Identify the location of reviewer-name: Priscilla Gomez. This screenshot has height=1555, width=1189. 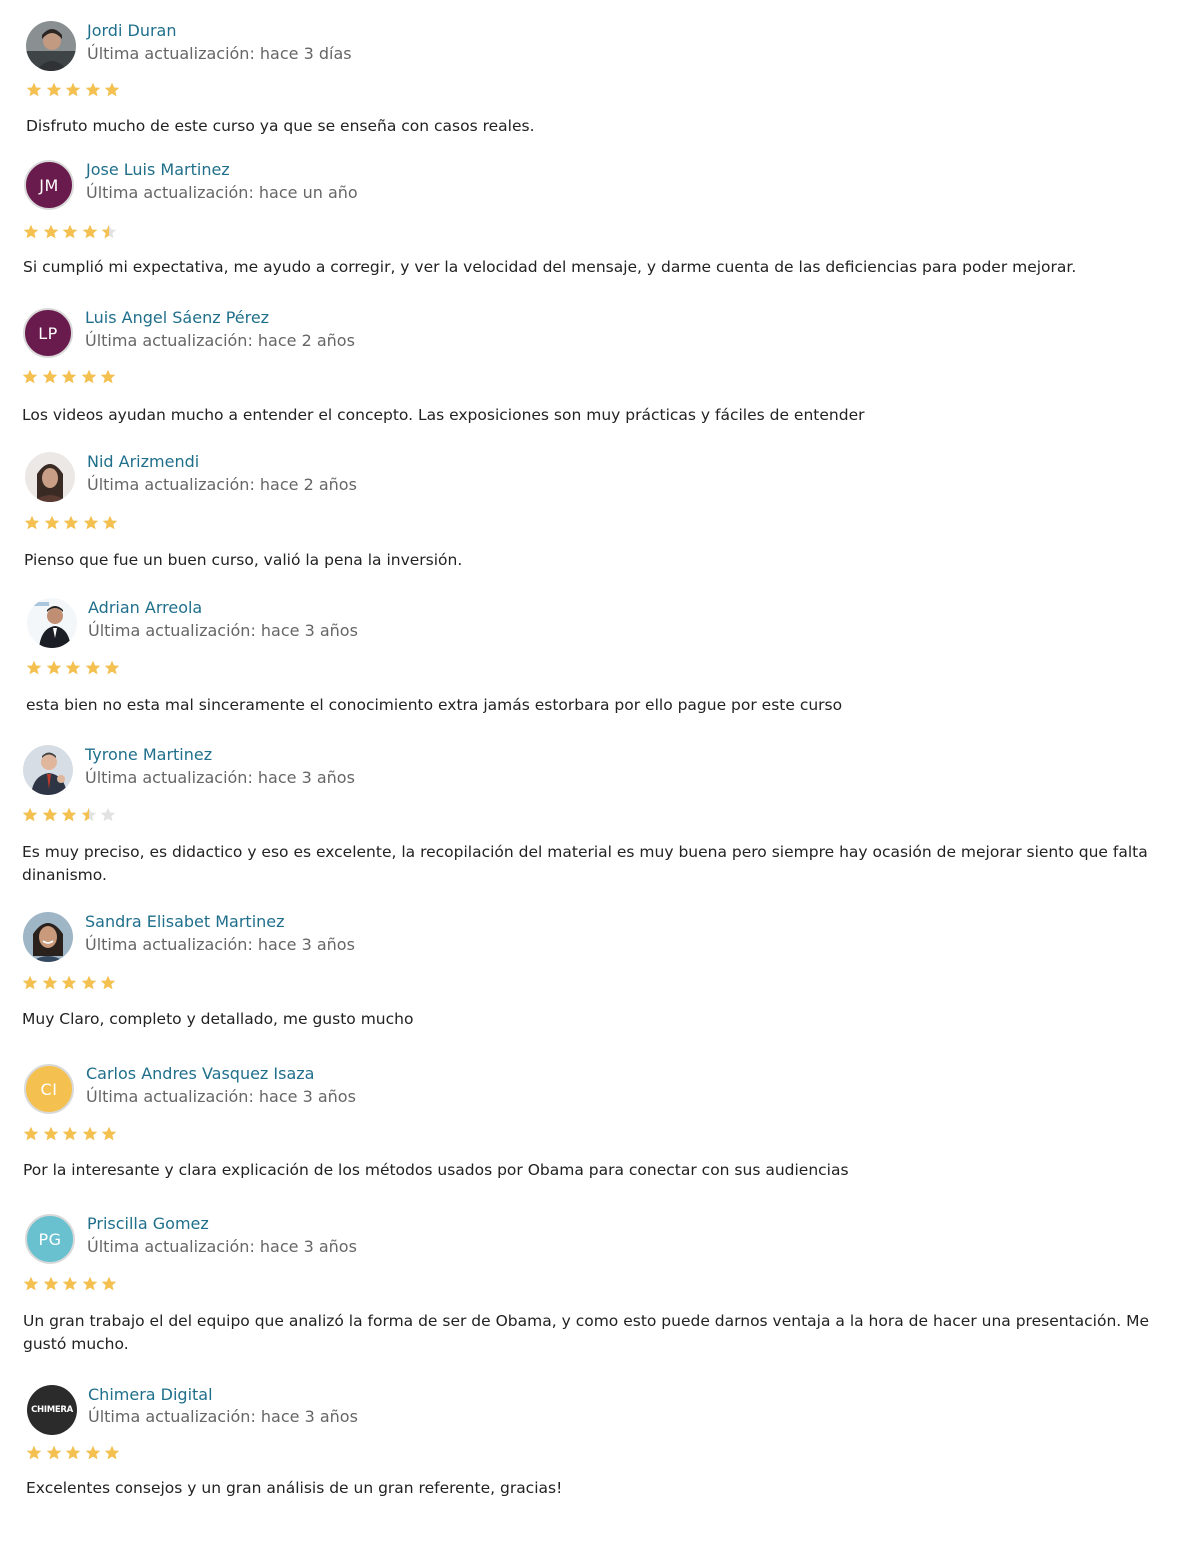
(148, 1223).